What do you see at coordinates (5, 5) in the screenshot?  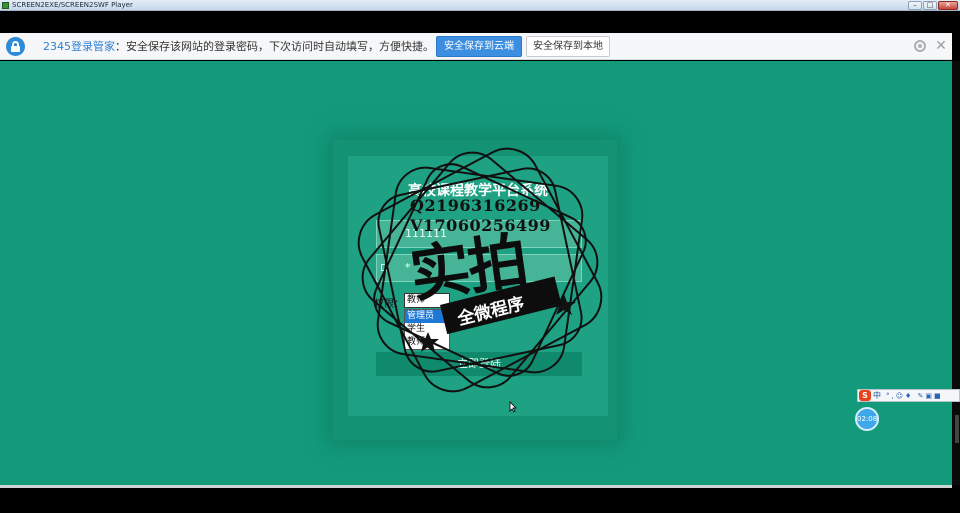 I see `app-icon` at bounding box center [5, 5].